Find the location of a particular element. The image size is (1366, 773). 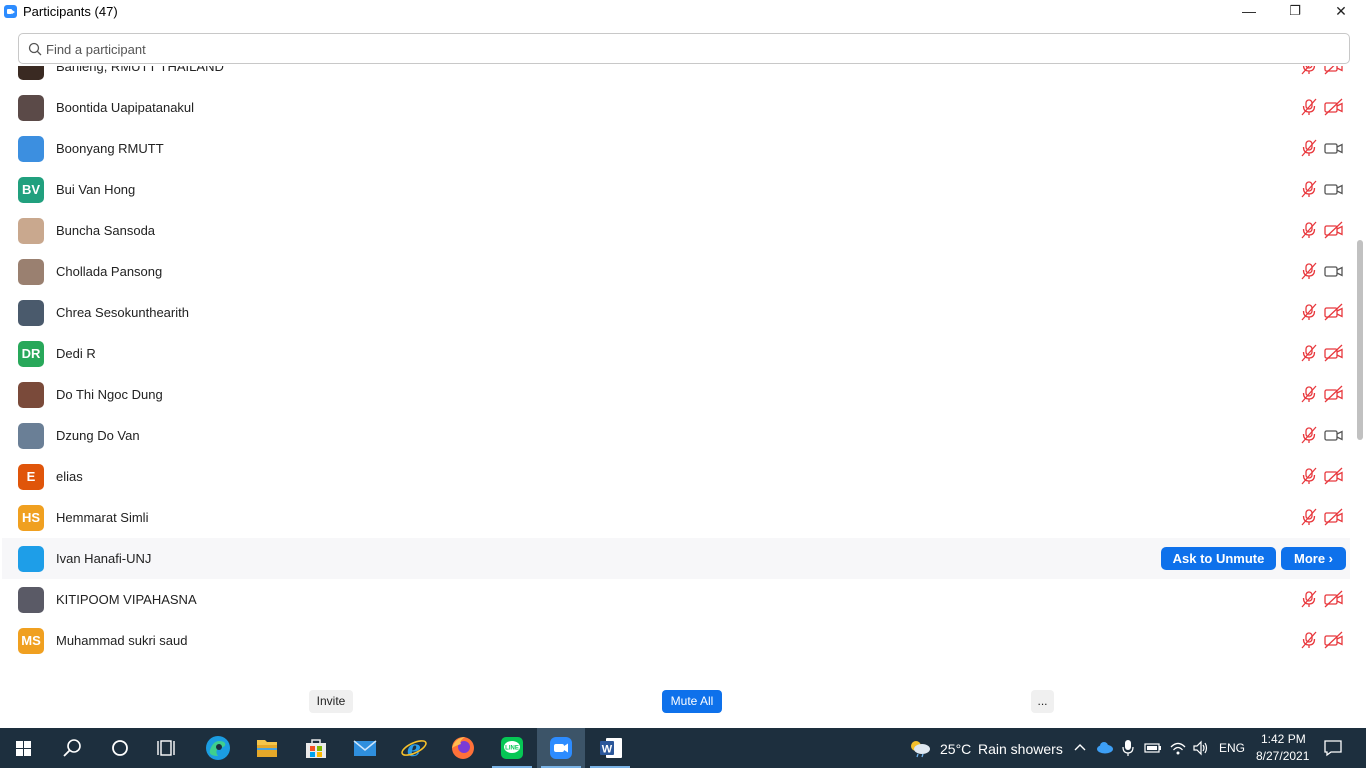

svg-text: LINE is located at coordinates (512, 749).